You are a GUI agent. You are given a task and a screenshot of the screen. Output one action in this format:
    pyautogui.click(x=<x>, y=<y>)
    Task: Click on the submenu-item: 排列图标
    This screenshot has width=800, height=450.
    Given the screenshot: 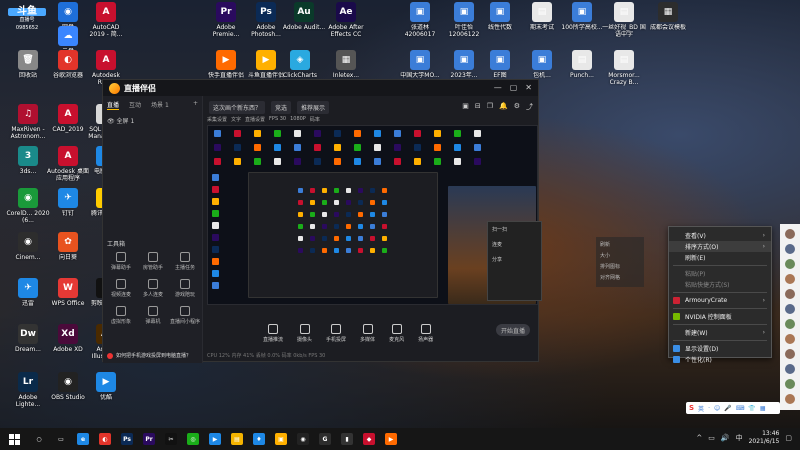 What is the action you would take?
    pyautogui.click(x=620, y=266)
    